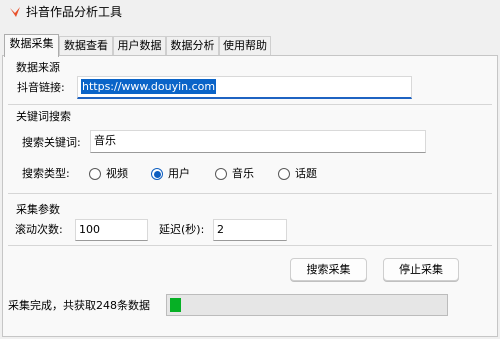  Describe the element at coordinates (149, 86) in the screenshot. I see `douyin-link-value: https://www.douyin.com` at that location.